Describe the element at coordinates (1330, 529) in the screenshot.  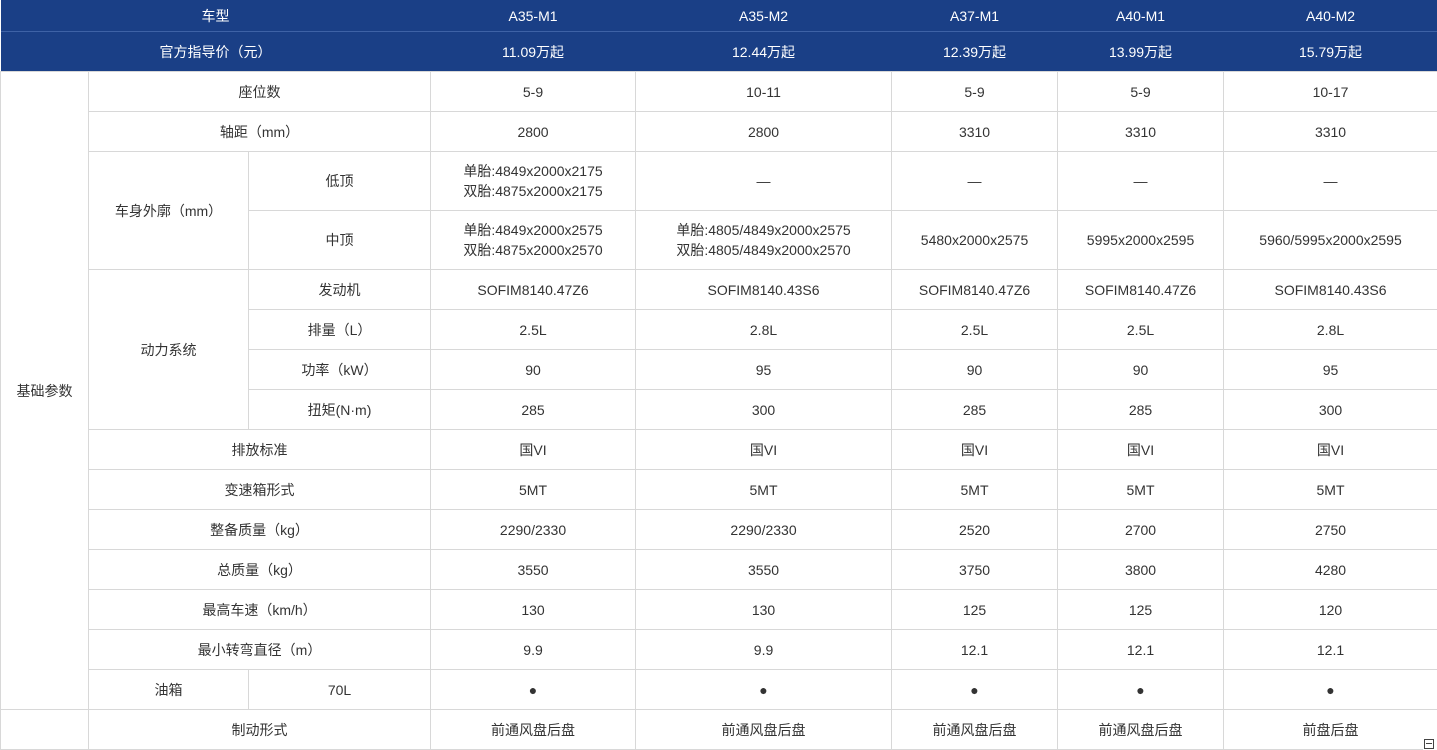
I see `cell-value: 2750` at that location.